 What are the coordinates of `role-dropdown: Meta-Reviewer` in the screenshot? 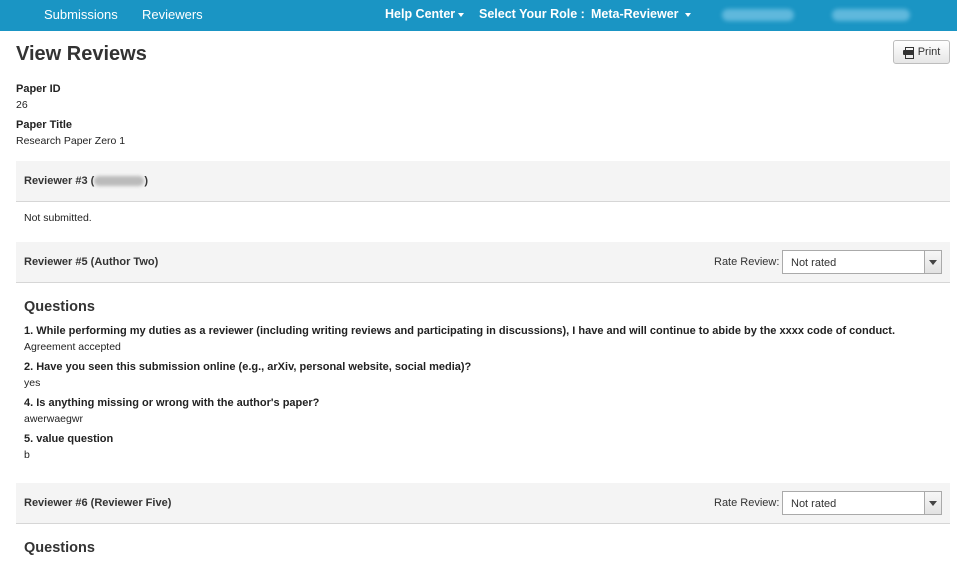 It's located at (641, 14).